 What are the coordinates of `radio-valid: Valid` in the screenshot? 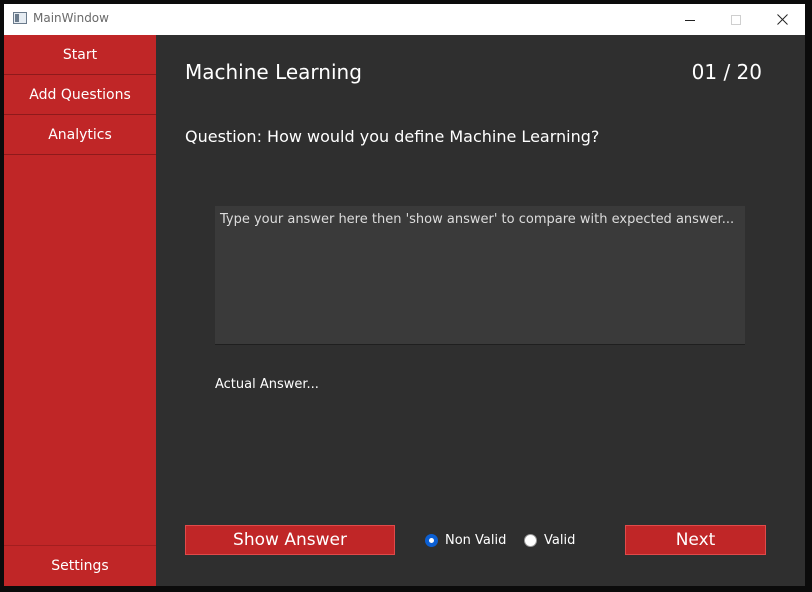 It's located at (549, 540).